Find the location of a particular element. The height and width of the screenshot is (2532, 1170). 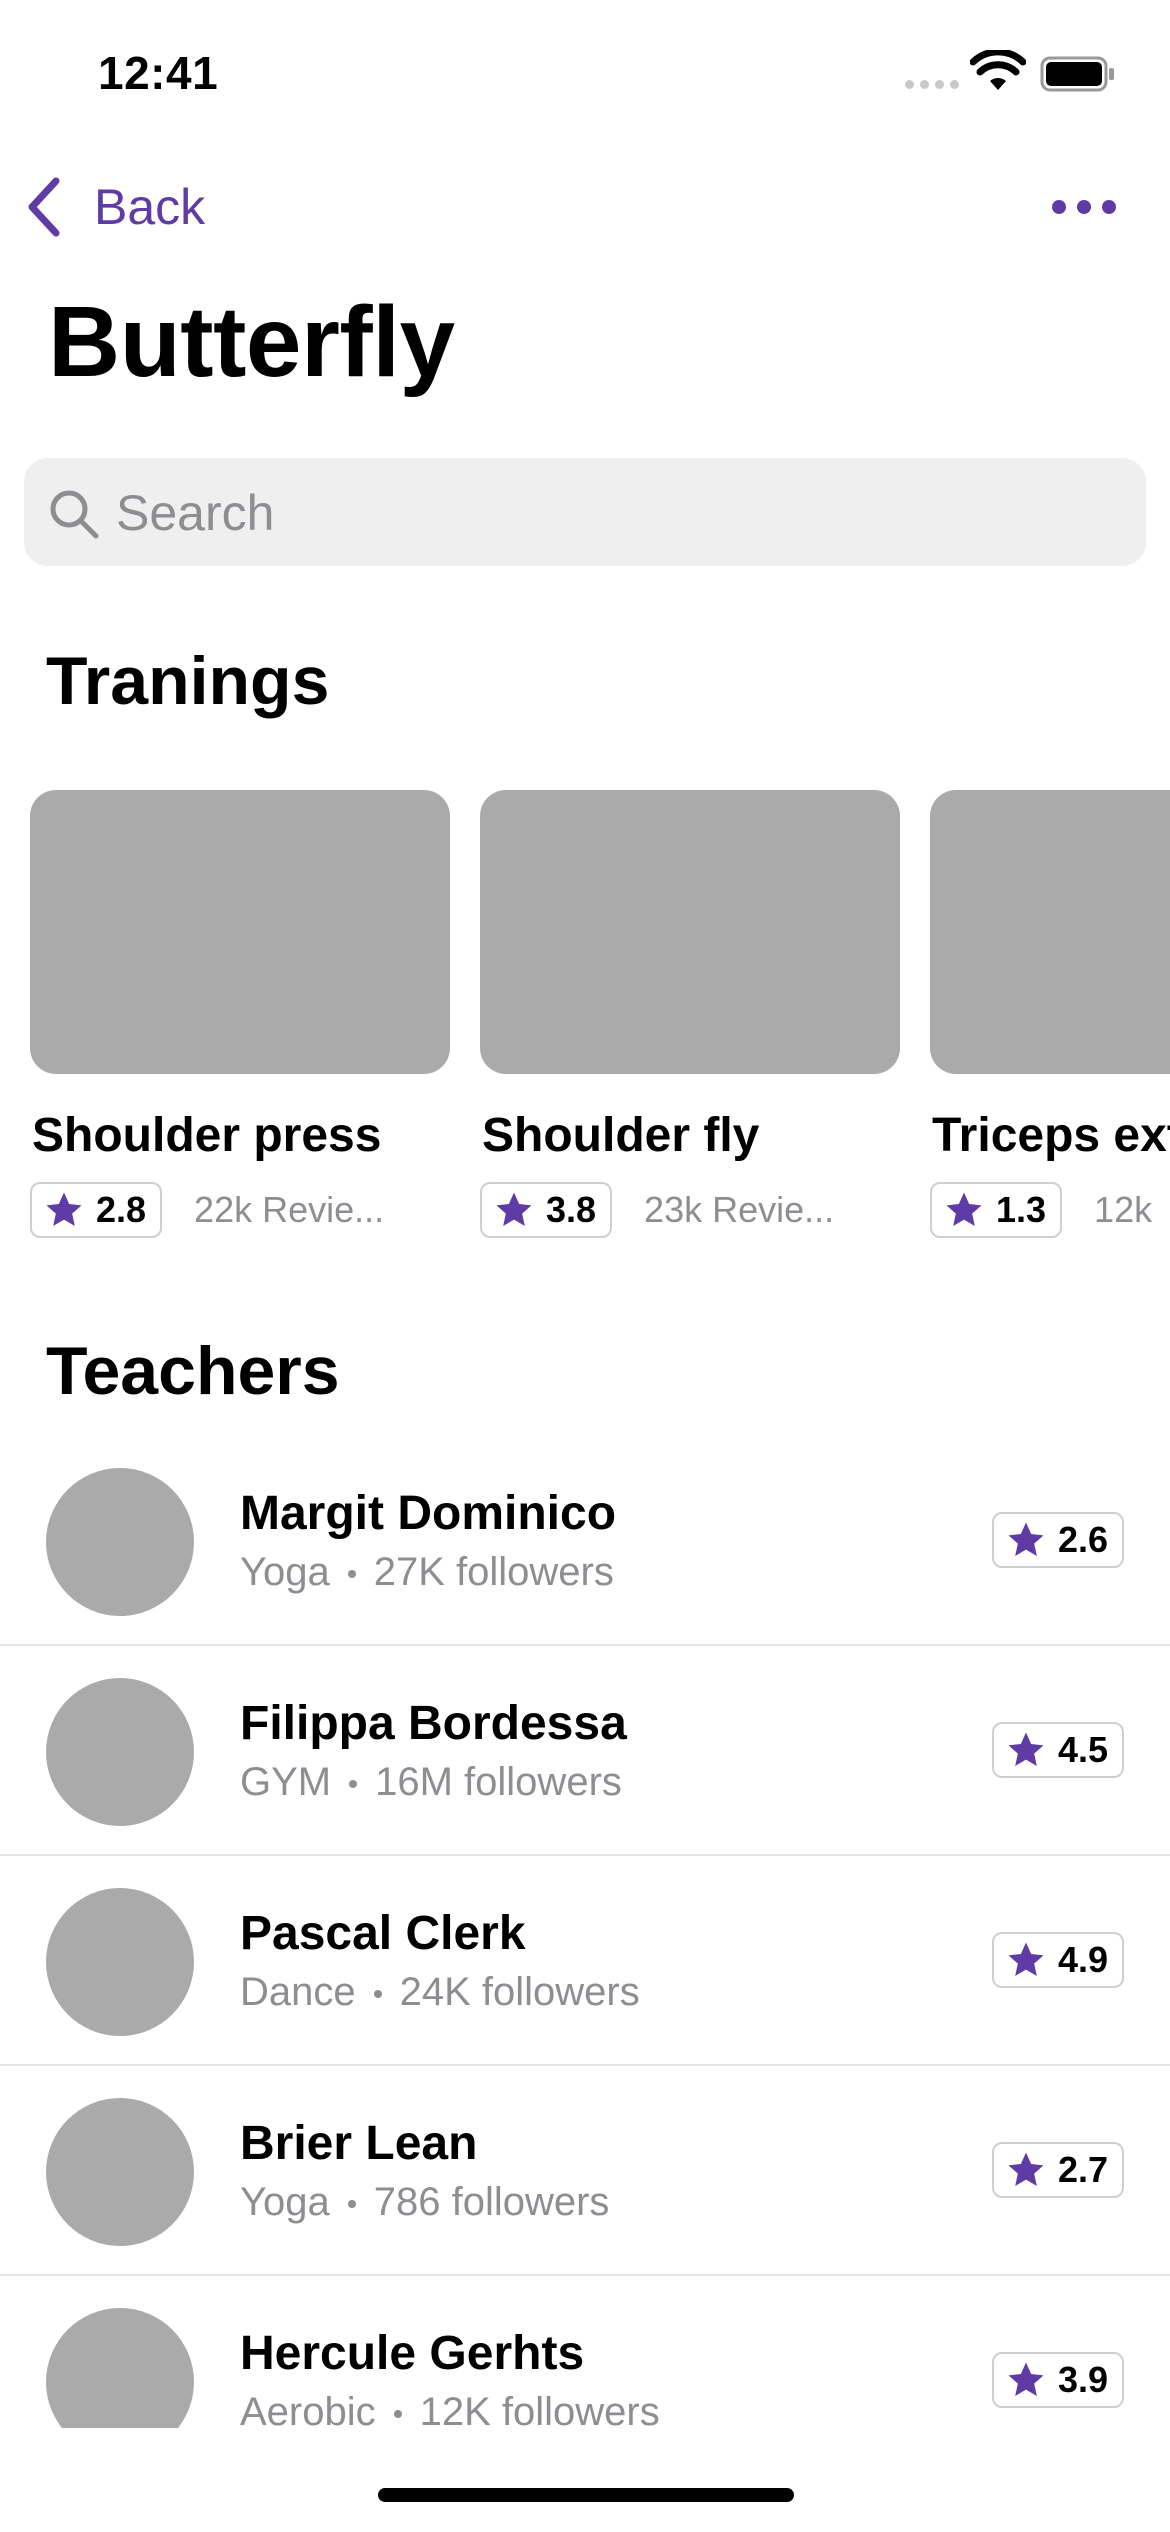

teacher-meta: Yoga 786 followers is located at coordinates (424, 2202).